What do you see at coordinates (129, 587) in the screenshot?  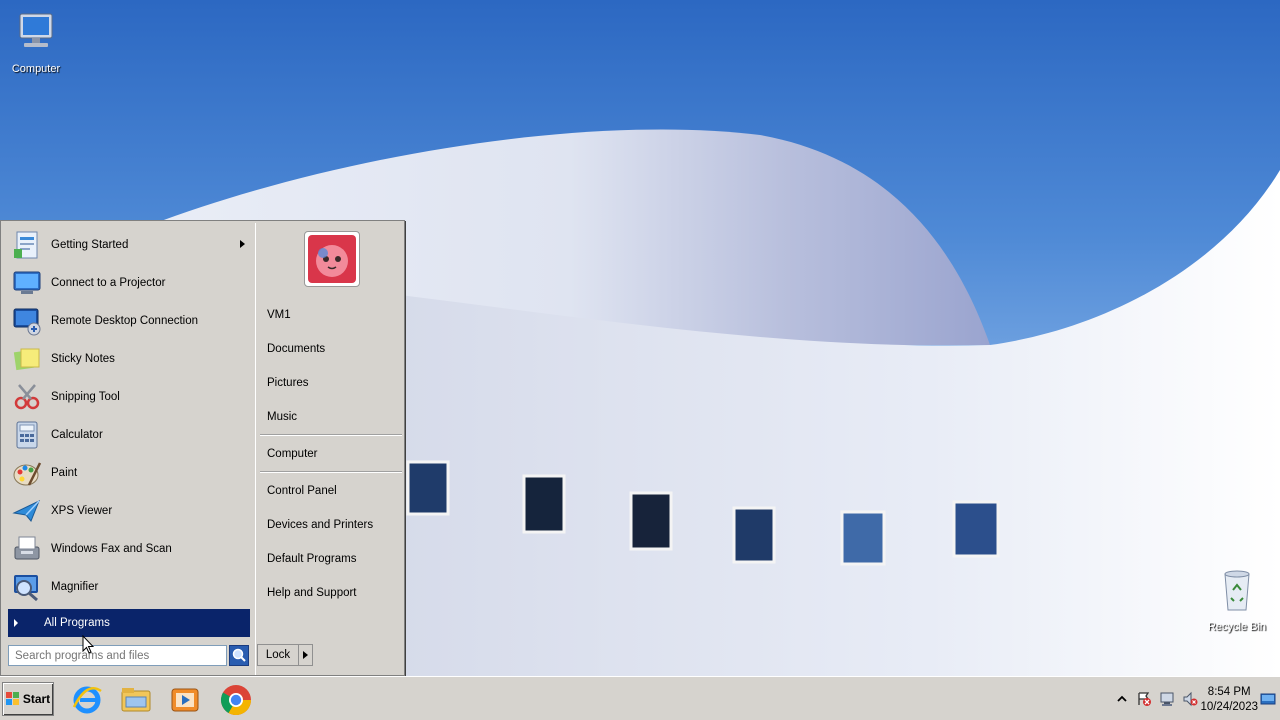 I see `program-magnifier: Magnifier` at bounding box center [129, 587].